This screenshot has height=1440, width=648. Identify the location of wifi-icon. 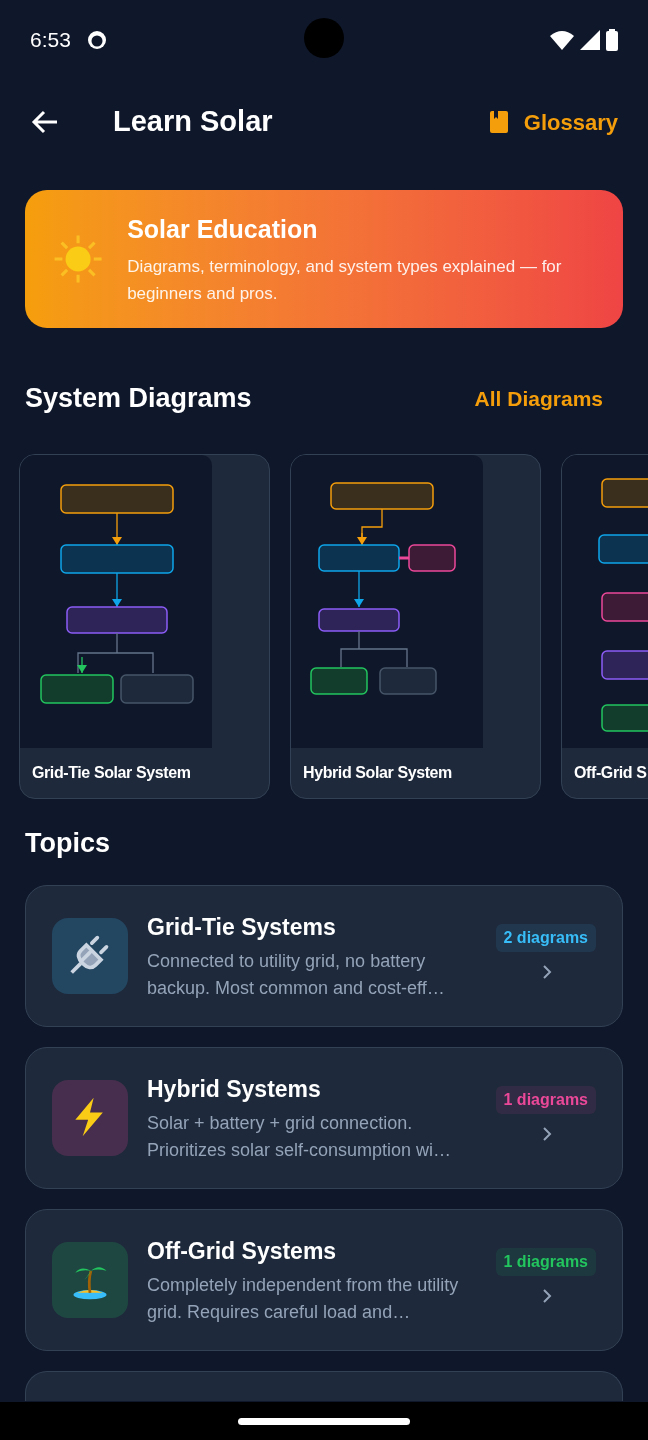
(562, 40).